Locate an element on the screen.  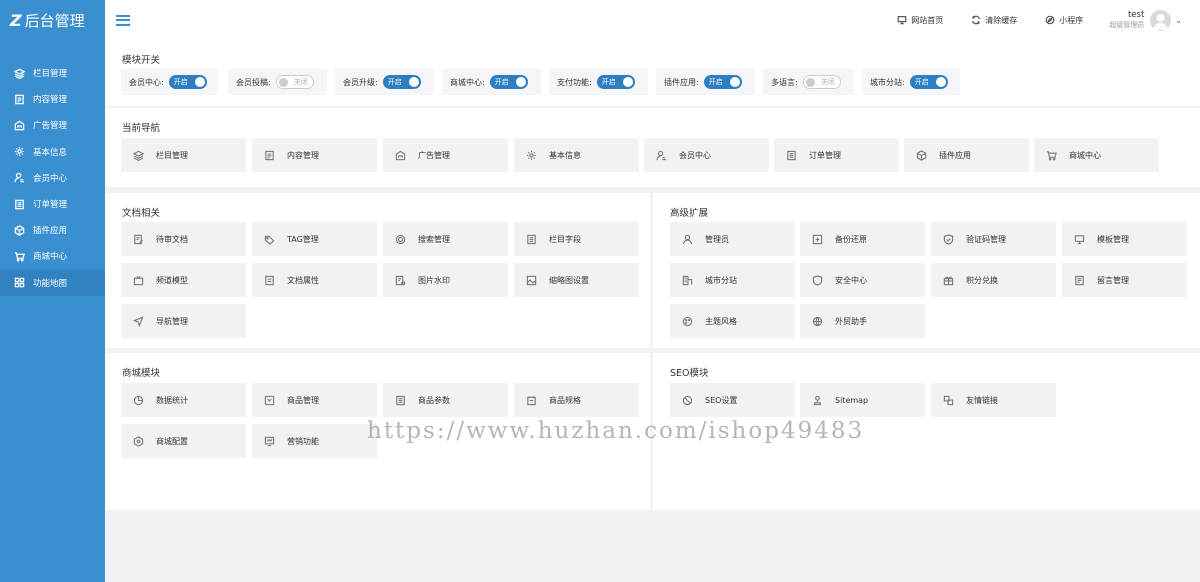
list-icon is located at coordinates (19, 204).